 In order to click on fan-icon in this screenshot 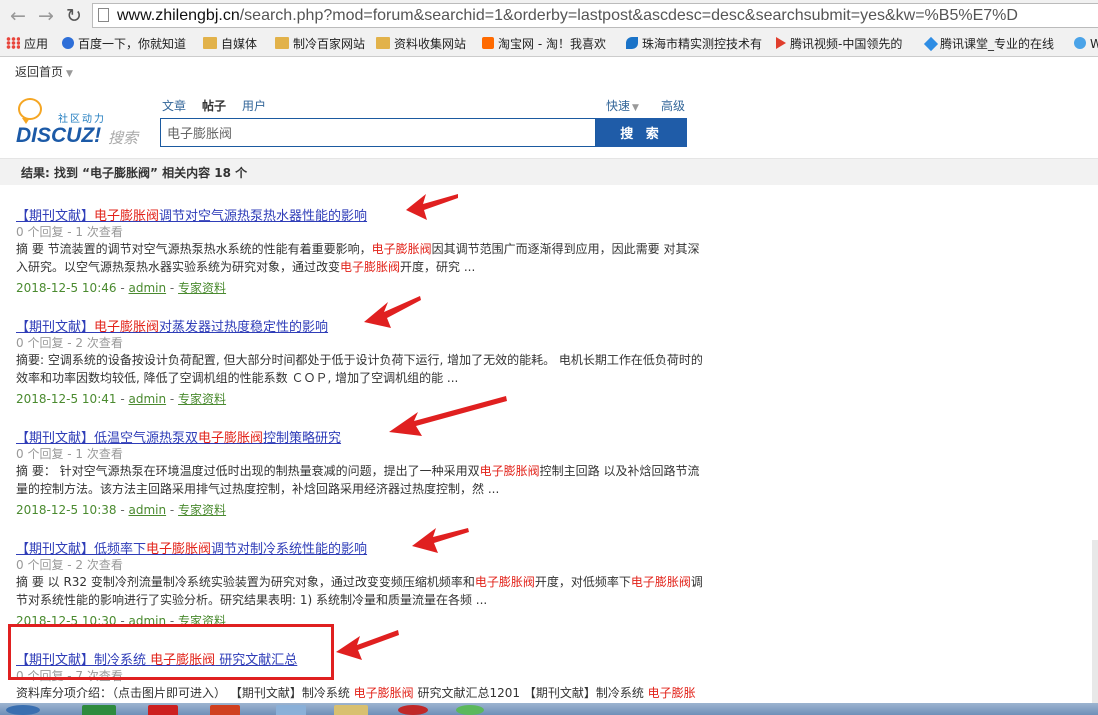, I will do `click(632, 43)`.